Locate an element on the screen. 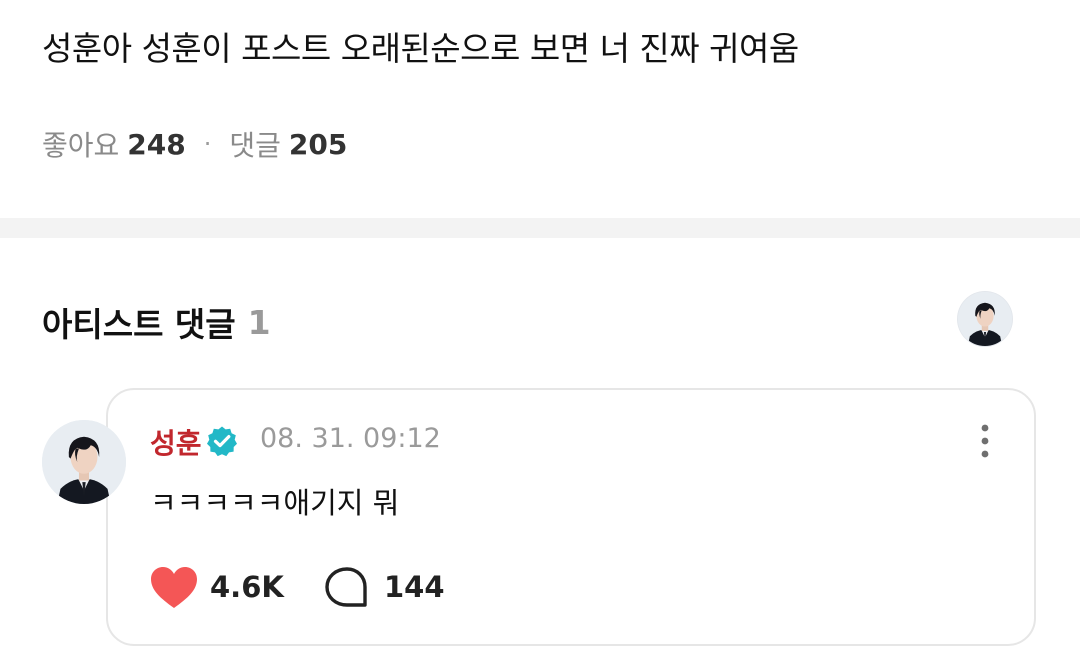 This screenshot has height=672, width=1080. section-divider is located at coordinates (540, 228).